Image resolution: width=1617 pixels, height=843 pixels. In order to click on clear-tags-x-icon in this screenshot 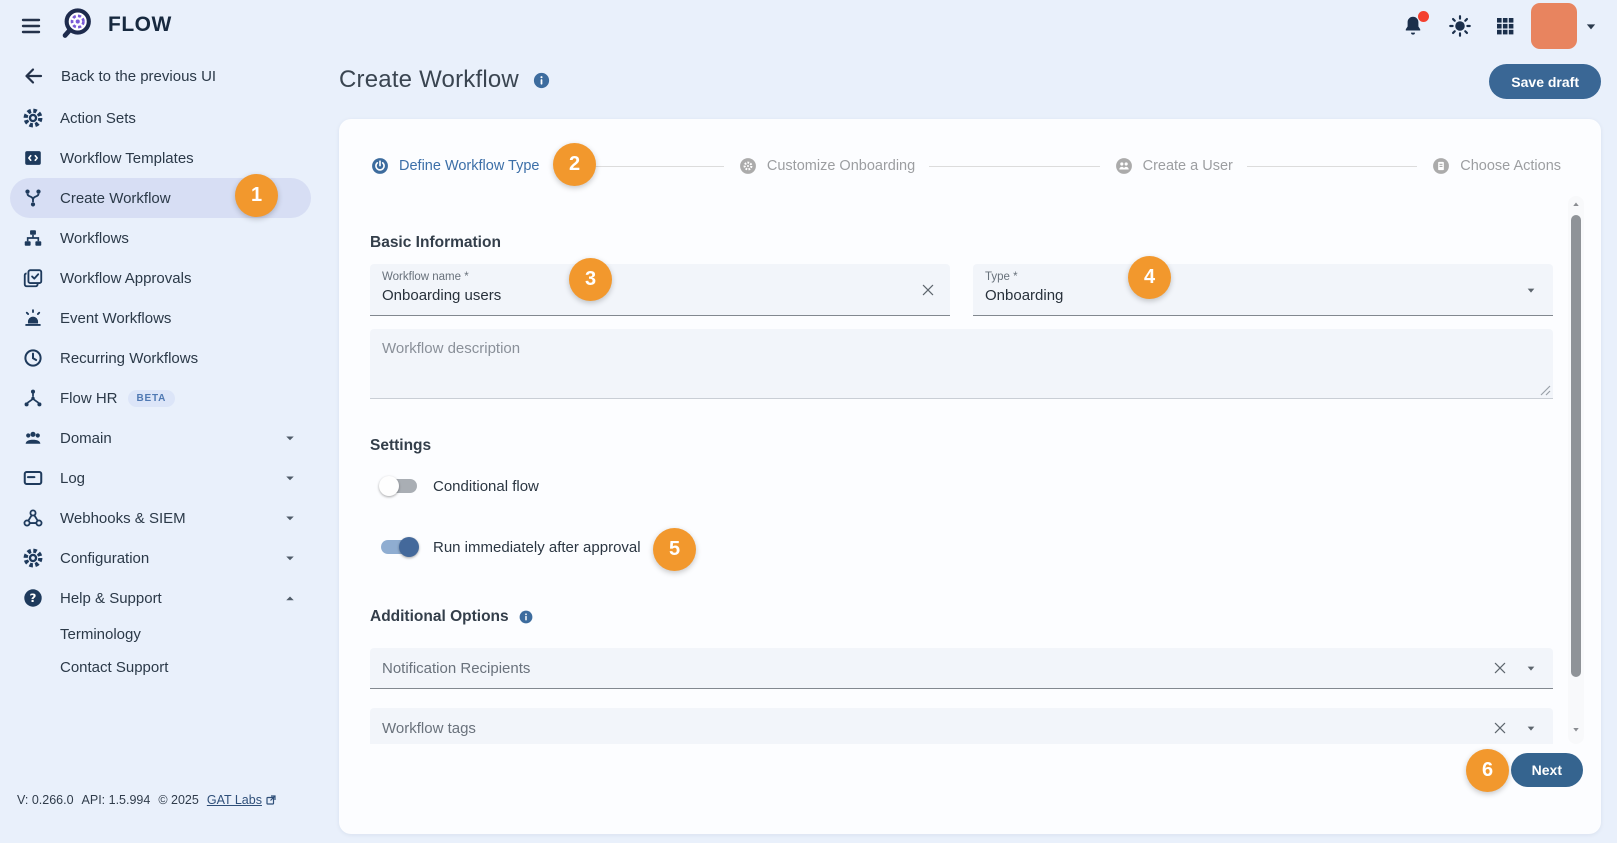, I will do `click(1500, 728)`.